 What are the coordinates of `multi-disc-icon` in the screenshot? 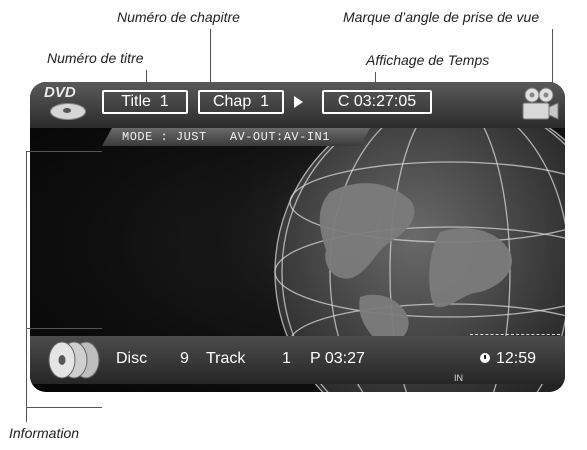 It's located at (74, 360).